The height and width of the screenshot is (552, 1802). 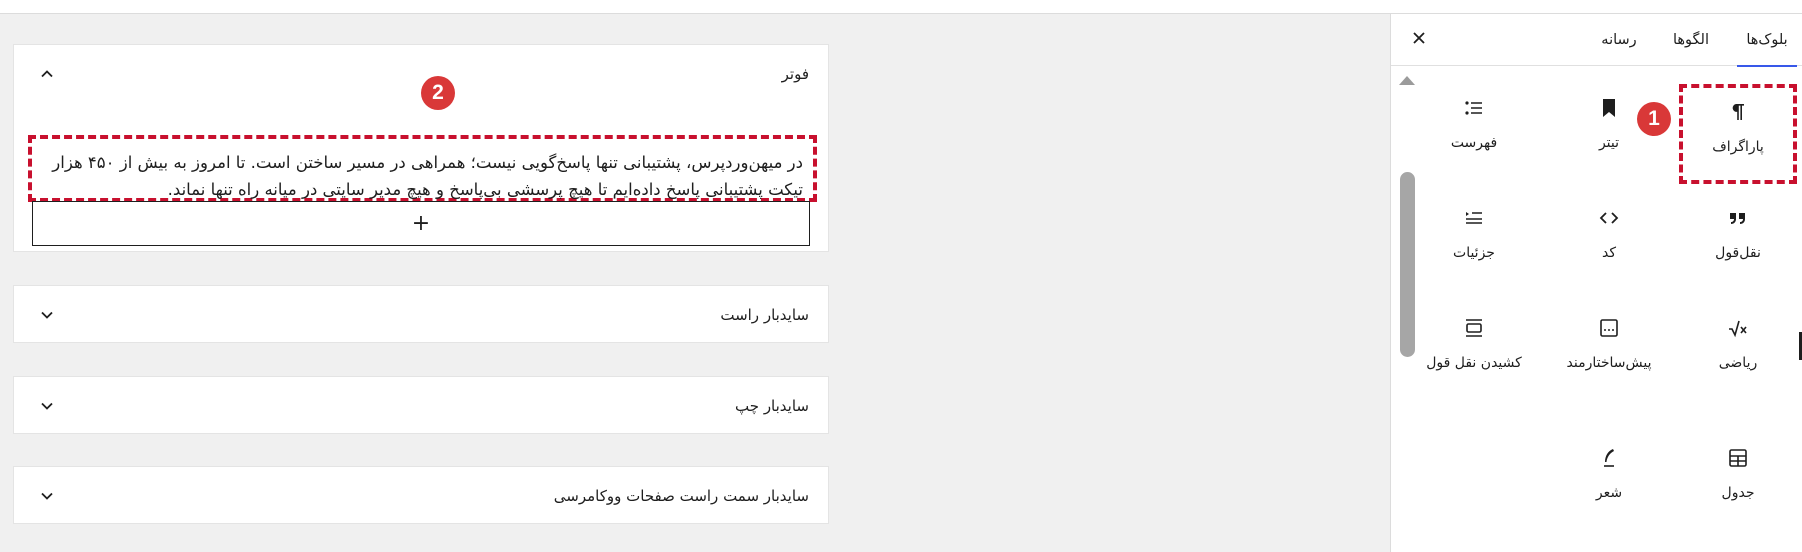 What do you see at coordinates (795, 74) in the screenshot?
I see `panel-title: فوتر` at bounding box center [795, 74].